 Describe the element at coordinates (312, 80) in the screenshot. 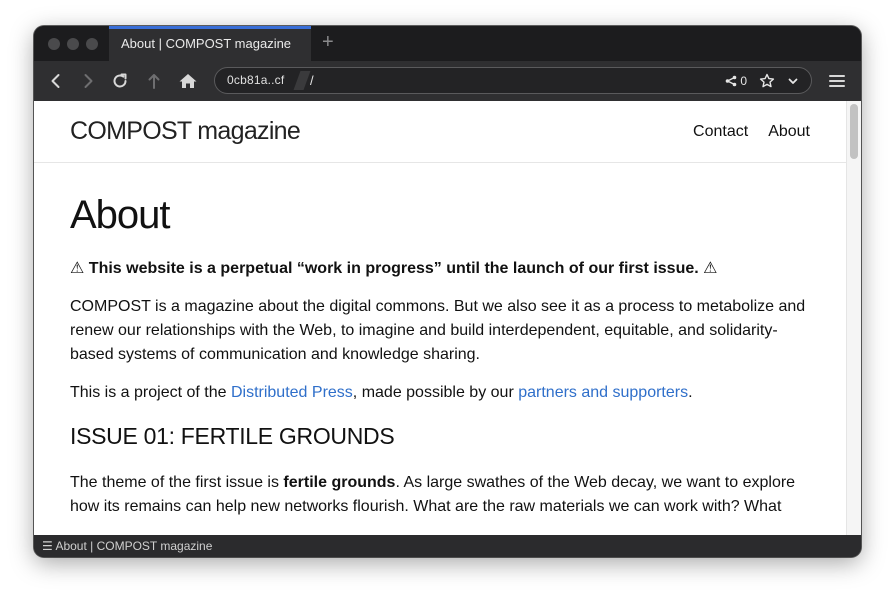

I see `url-path: /` at that location.